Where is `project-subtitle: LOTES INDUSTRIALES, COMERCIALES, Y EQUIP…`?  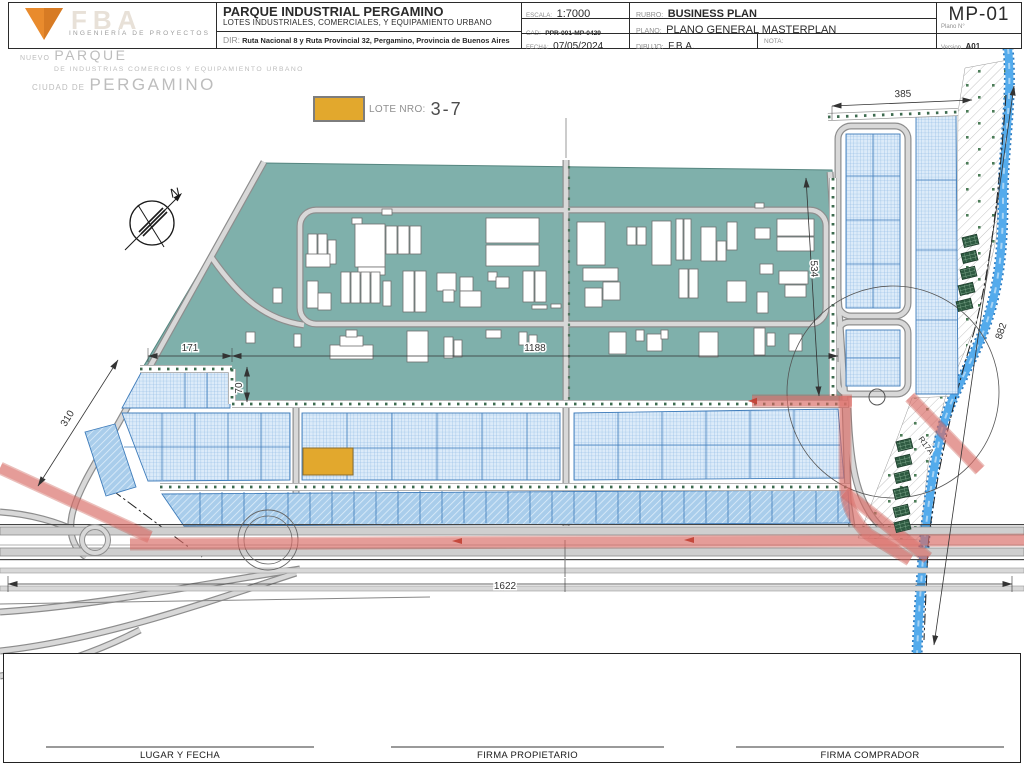
project-subtitle: LOTES INDUSTRIALES, COMERCIALES, Y EQUIP… is located at coordinates (357, 22).